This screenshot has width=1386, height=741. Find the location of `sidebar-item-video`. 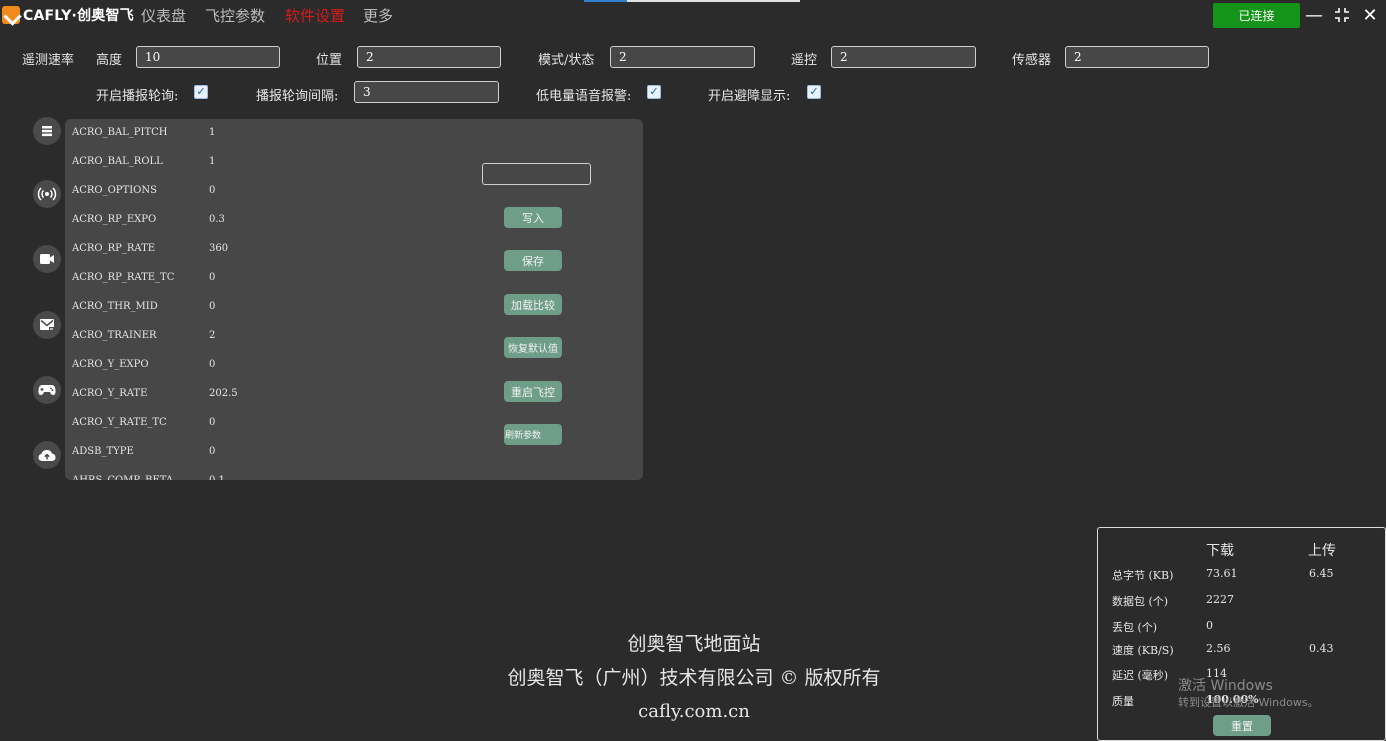

sidebar-item-video is located at coordinates (47, 259).